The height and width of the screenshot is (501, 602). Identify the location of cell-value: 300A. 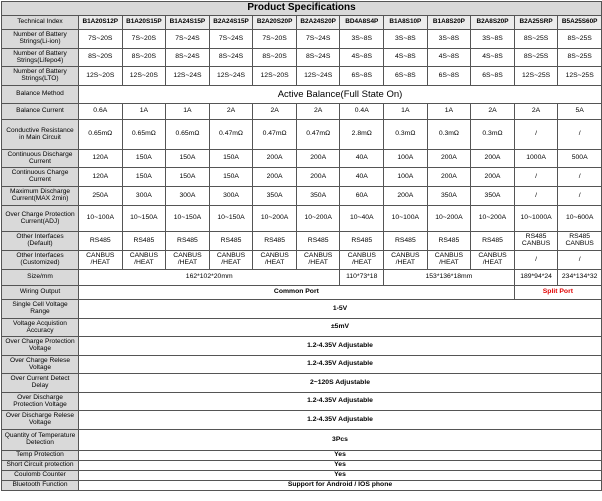
(187, 196).